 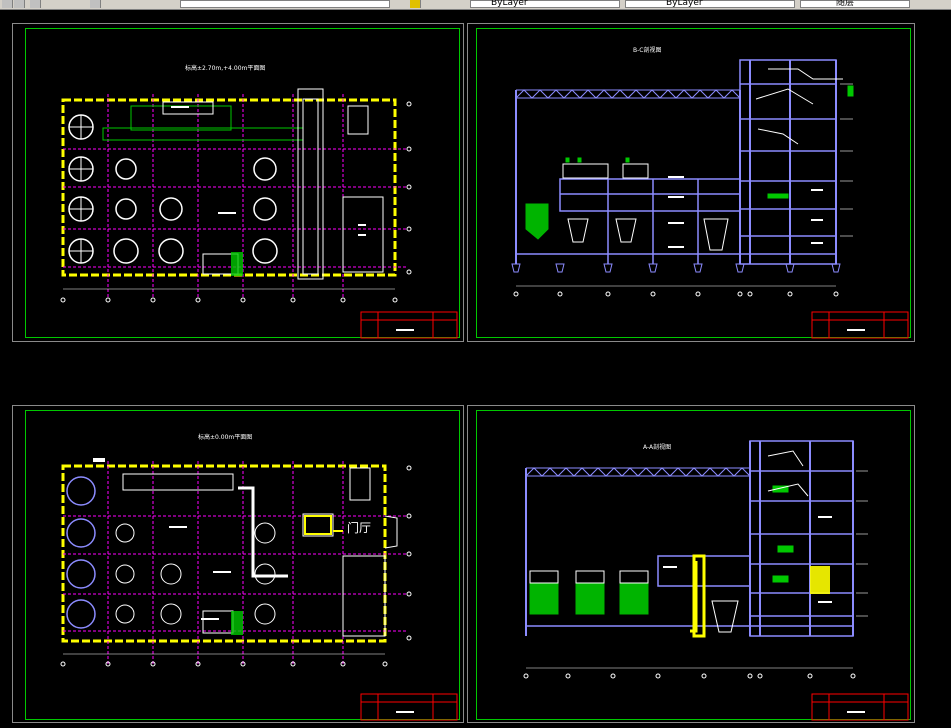 What do you see at coordinates (285, 4) in the screenshot?
I see `layer-select` at bounding box center [285, 4].